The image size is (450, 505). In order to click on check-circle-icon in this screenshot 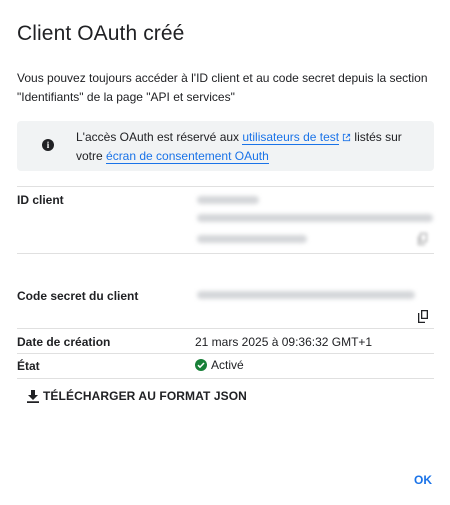, I will do `click(201, 365)`.